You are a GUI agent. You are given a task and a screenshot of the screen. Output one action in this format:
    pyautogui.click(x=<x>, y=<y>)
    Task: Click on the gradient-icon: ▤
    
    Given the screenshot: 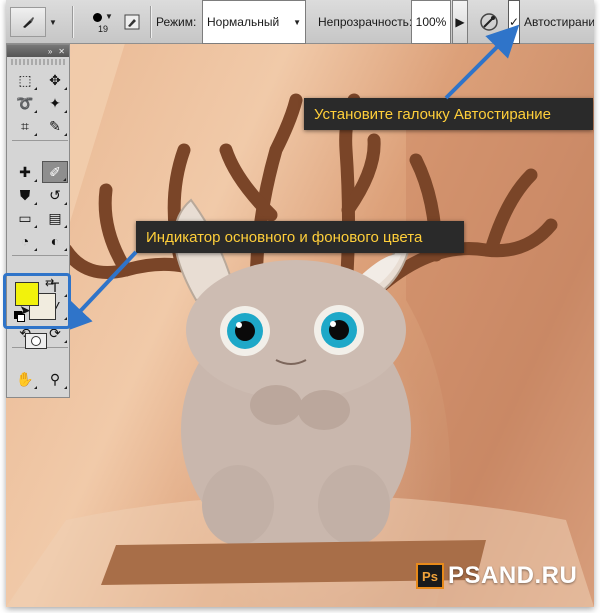 What is the action you would take?
    pyautogui.click(x=55, y=218)
    